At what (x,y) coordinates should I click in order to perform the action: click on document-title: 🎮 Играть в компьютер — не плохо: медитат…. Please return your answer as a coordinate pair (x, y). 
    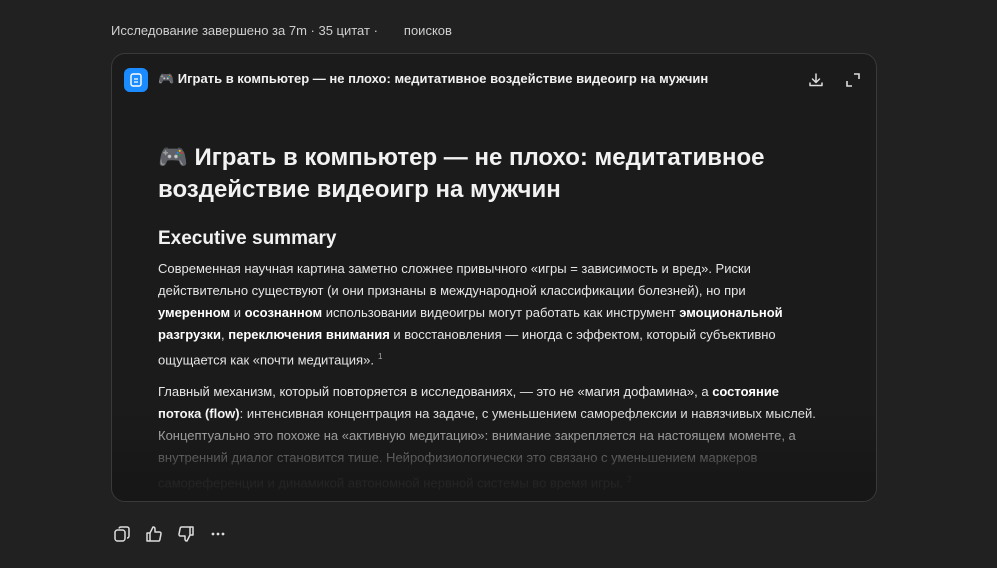
    Looking at the image, I should click on (461, 173).